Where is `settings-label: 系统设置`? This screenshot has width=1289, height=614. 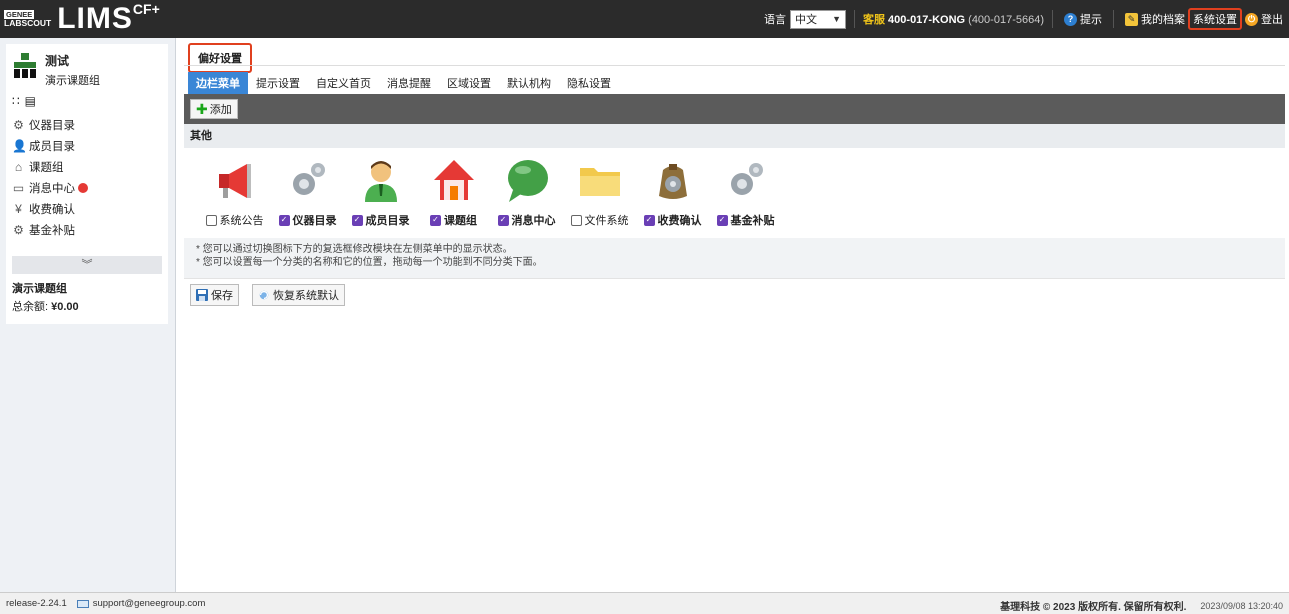 settings-label: 系统设置 is located at coordinates (1215, 20).